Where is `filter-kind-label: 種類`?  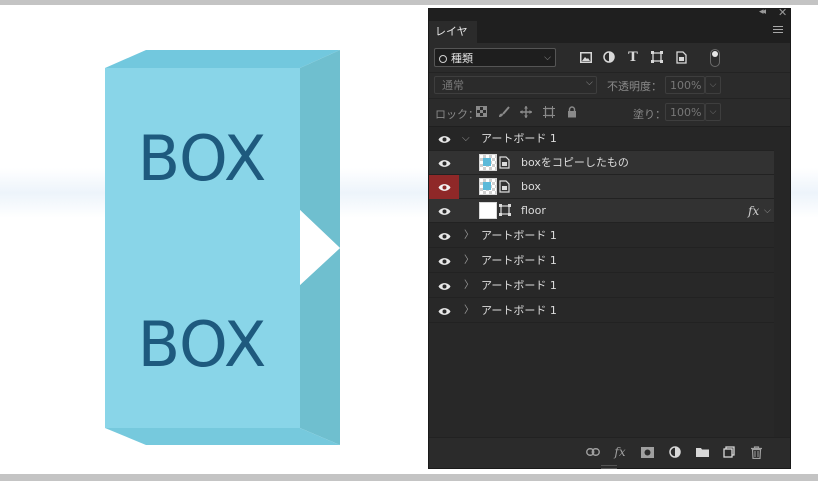
filter-kind-label: 種類 is located at coordinates (462, 58).